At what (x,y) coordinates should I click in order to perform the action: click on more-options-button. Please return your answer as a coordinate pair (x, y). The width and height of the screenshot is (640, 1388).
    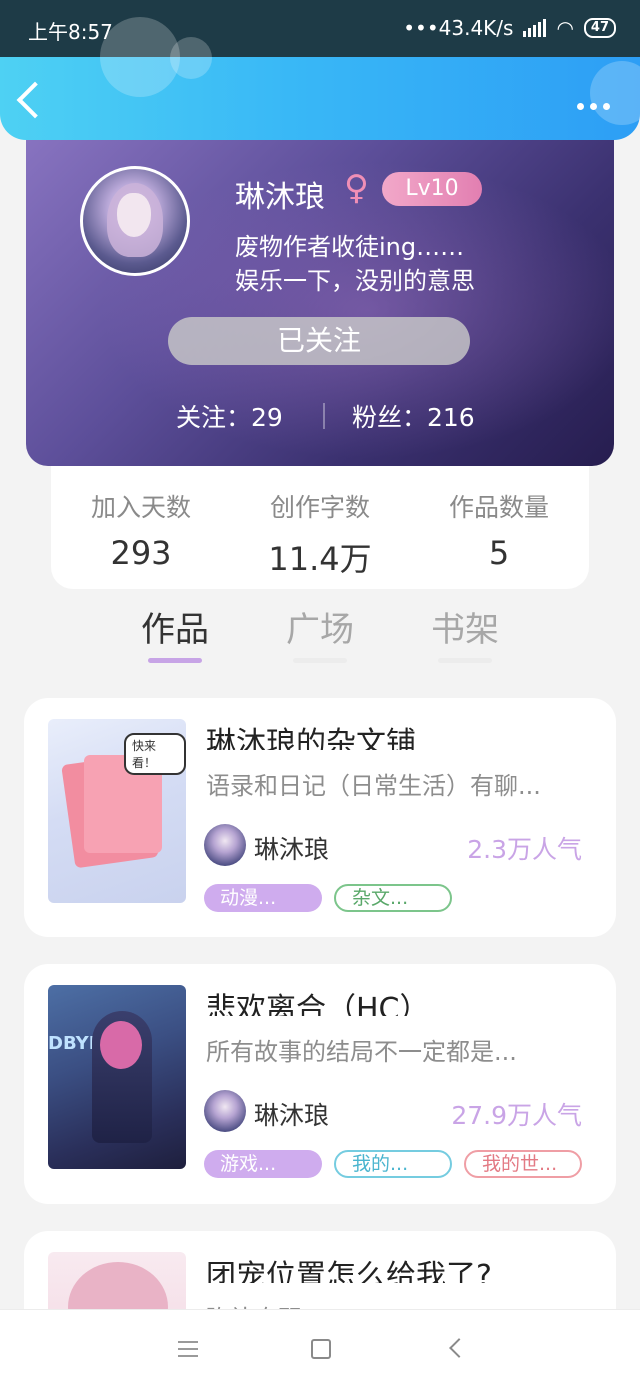
    Looking at the image, I should click on (593, 106).